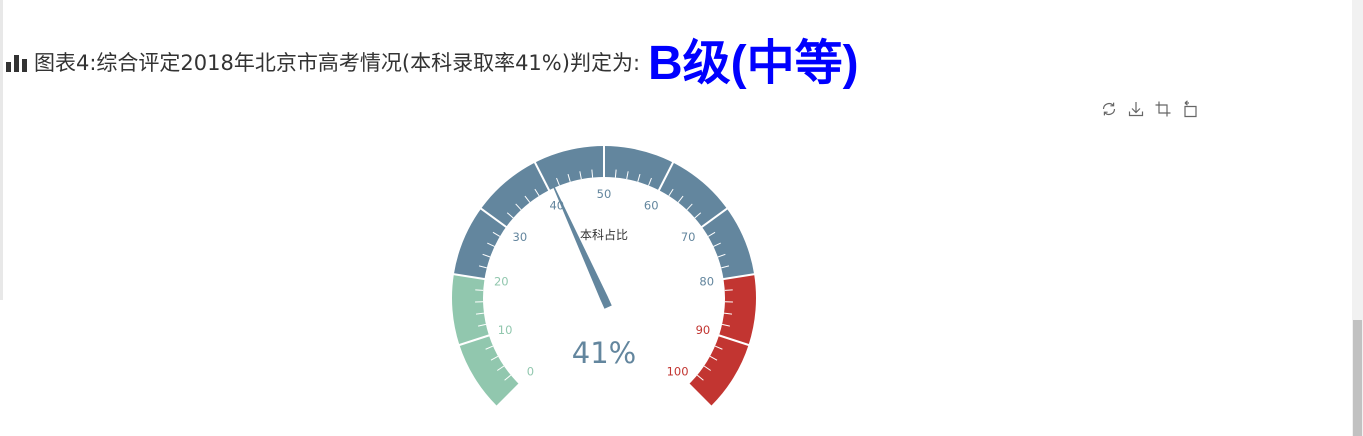  I want to click on gauge-tick-label: 100, so click(678, 372).